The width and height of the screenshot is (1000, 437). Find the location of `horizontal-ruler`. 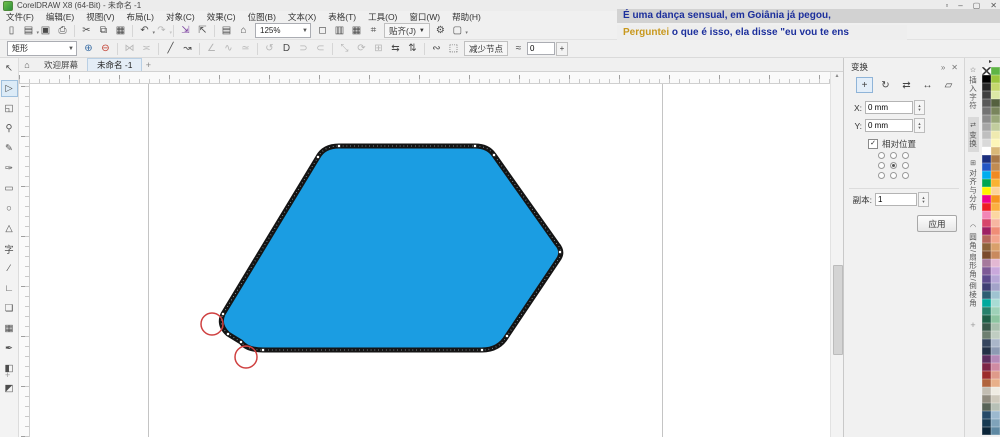

horizontal-ruler is located at coordinates (431, 78).